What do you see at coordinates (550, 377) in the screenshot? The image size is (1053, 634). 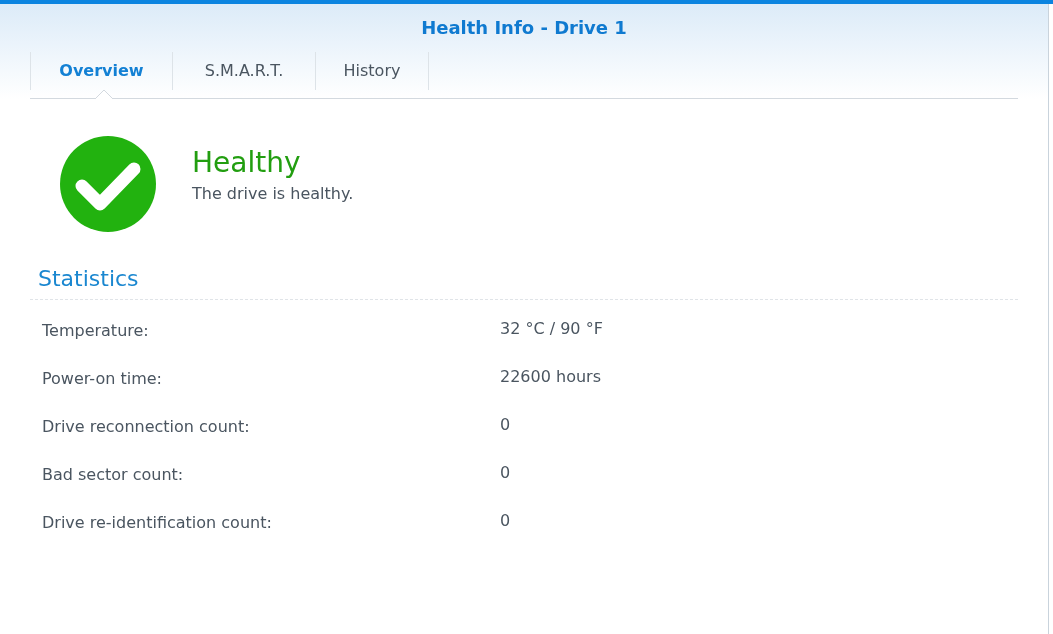 I see `stat-value: 22600 hours` at bounding box center [550, 377].